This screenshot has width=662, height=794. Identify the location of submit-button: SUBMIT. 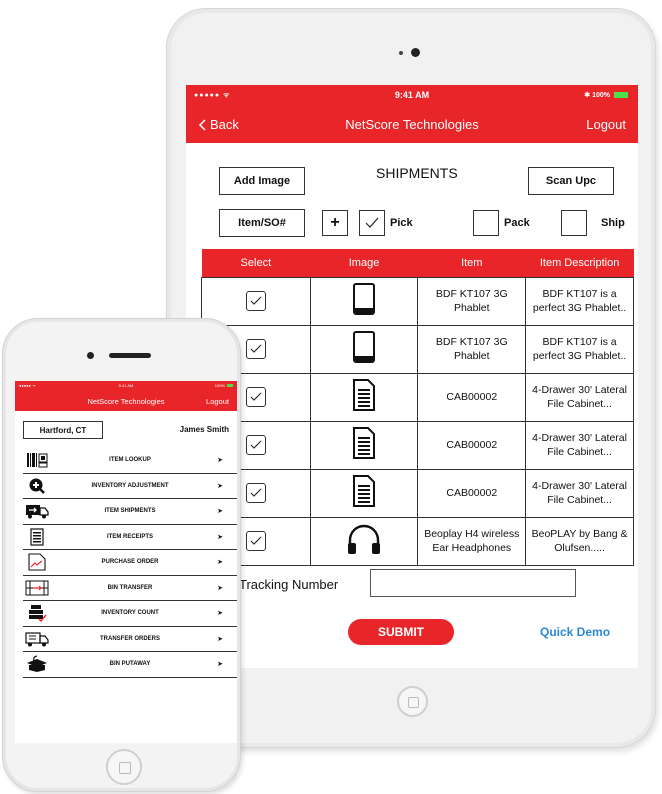
(401, 632).